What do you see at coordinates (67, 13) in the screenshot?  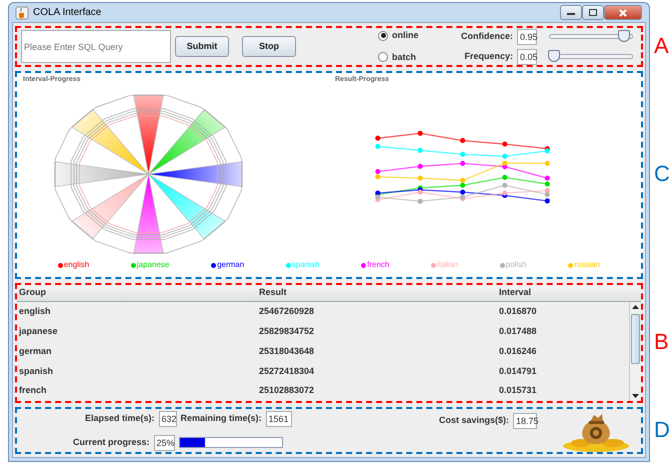 I see `window-title: COLA Interface` at bounding box center [67, 13].